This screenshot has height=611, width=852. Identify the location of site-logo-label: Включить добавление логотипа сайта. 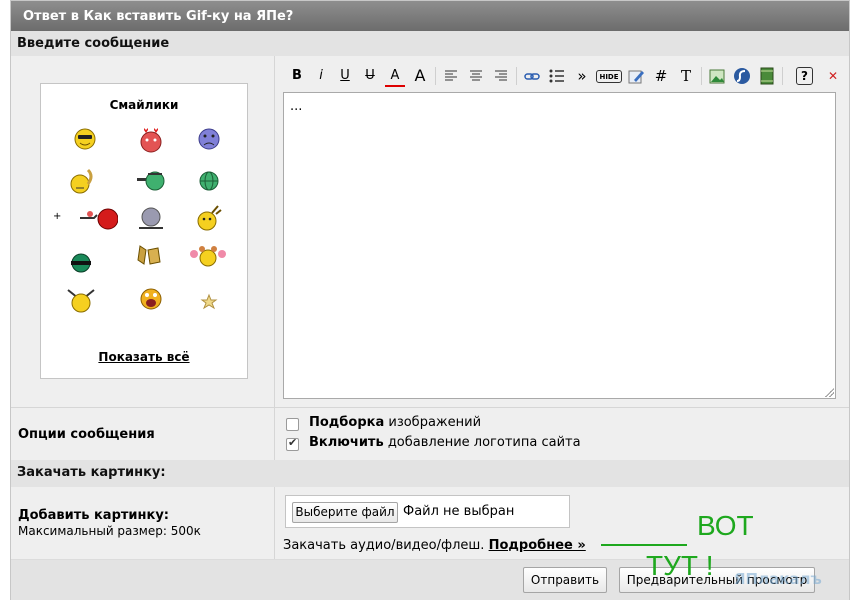
(445, 442).